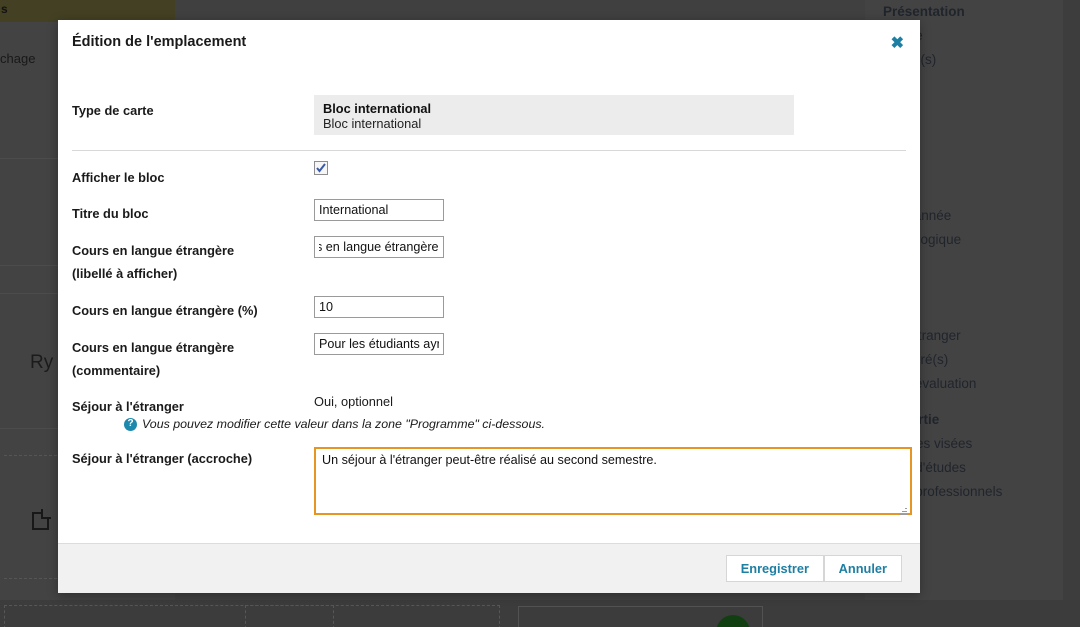  Describe the element at coordinates (379, 344) in the screenshot. I see `foreign-course-comment-input` at that location.